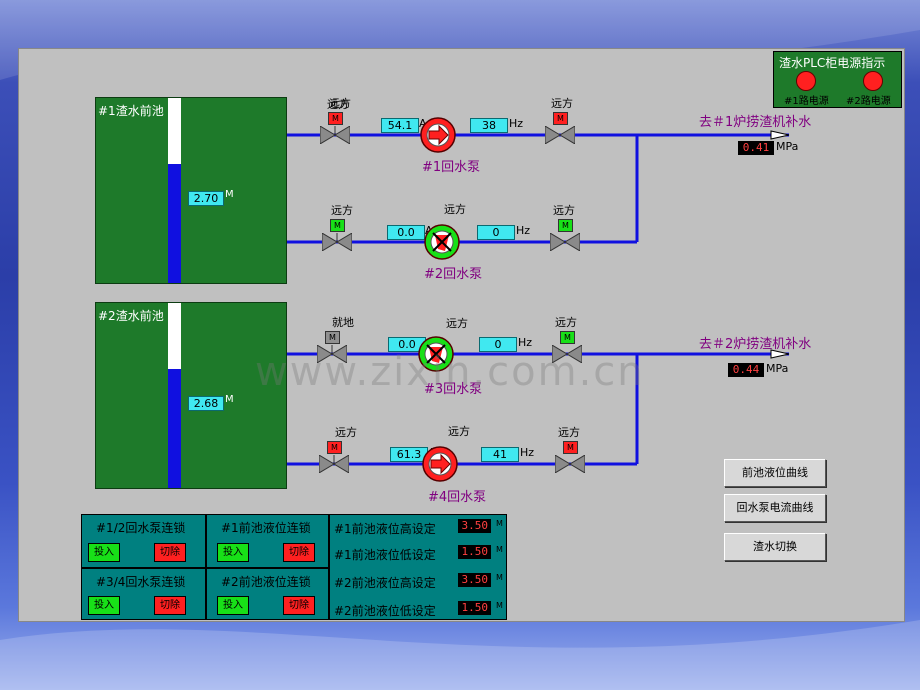  Describe the element at coordinates (406, 232) in the screenshot. I see `pump-2-current-value: 0.0` at that location.